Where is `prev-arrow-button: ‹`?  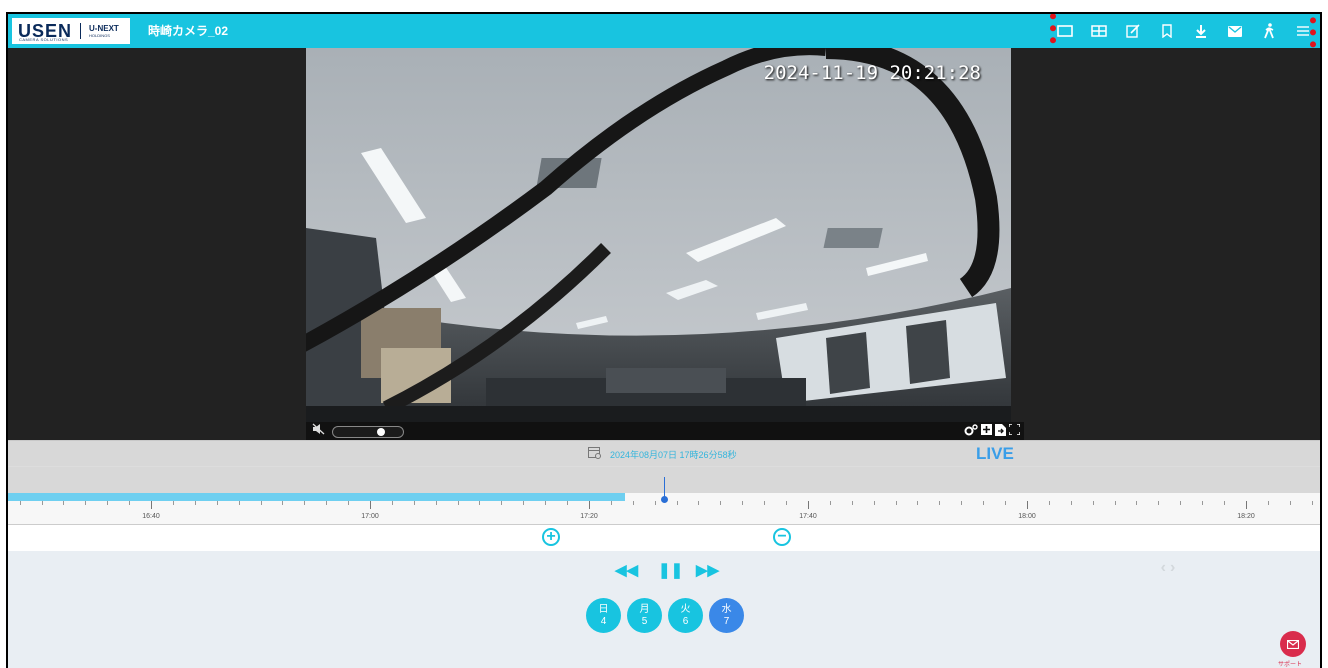
prev-arrow-button: ‹ is located at coordinates (1163, 568).